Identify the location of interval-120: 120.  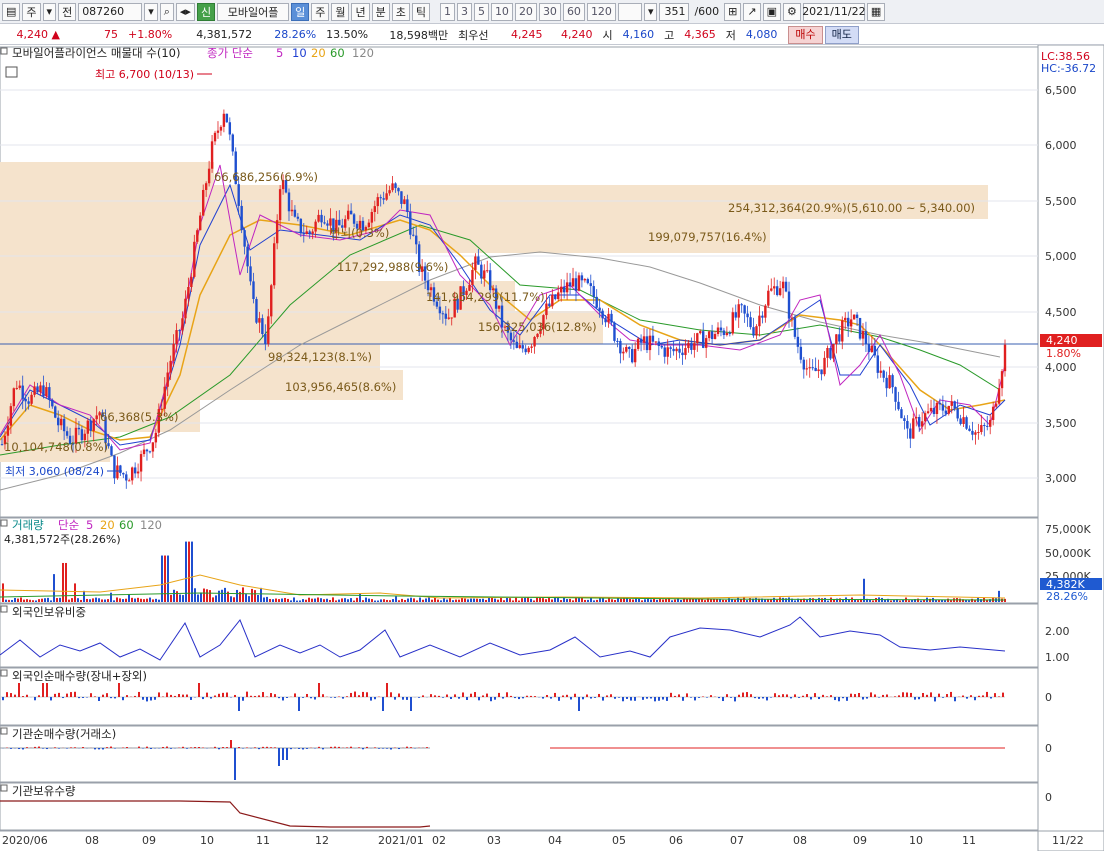
(601, 11).